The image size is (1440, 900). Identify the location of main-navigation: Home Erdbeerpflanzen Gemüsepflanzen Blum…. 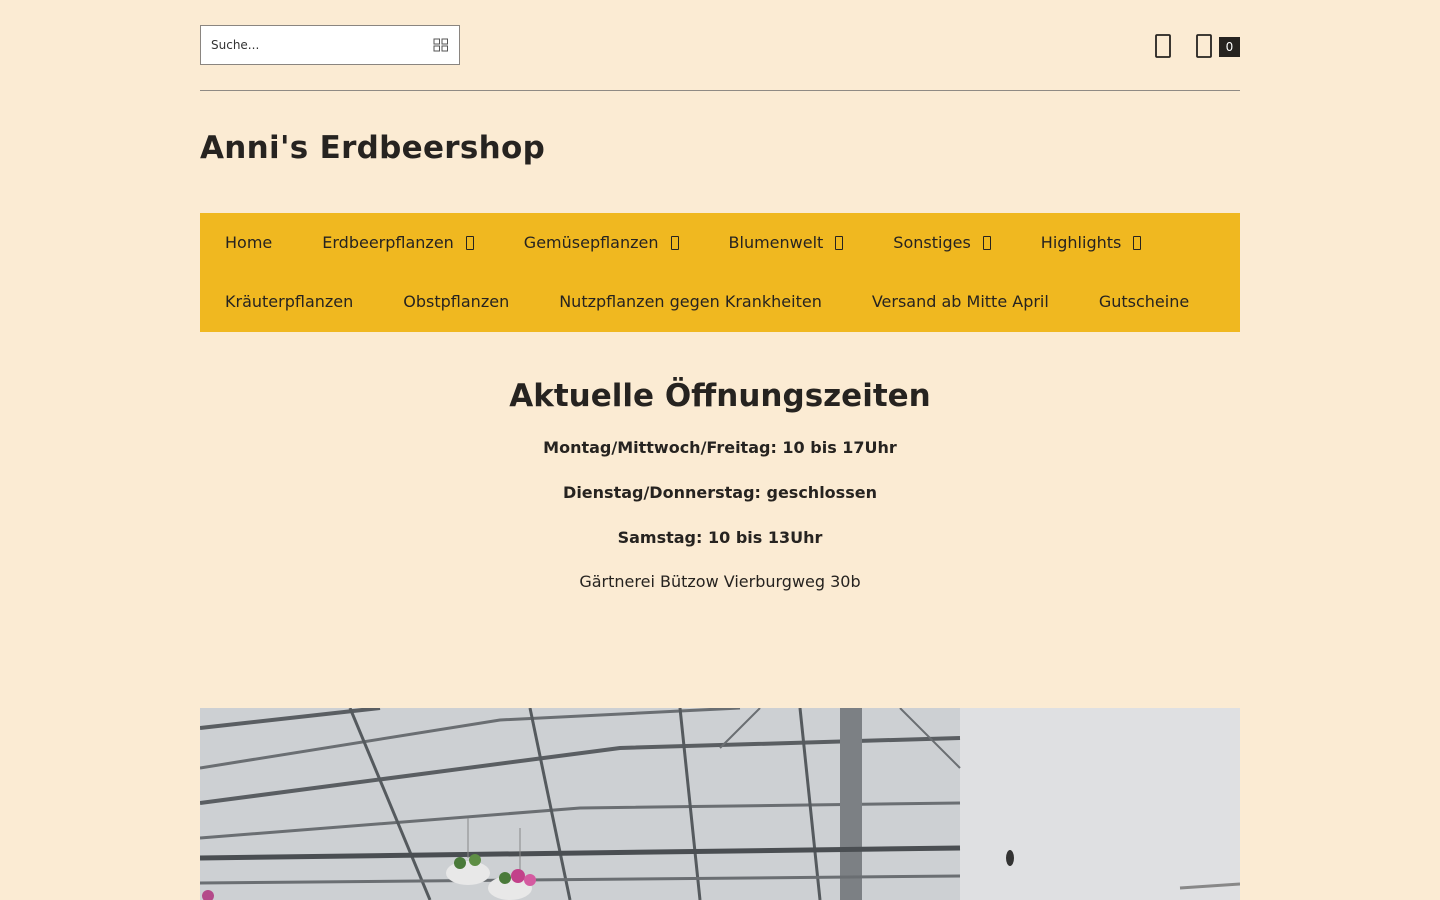
(720, 272).